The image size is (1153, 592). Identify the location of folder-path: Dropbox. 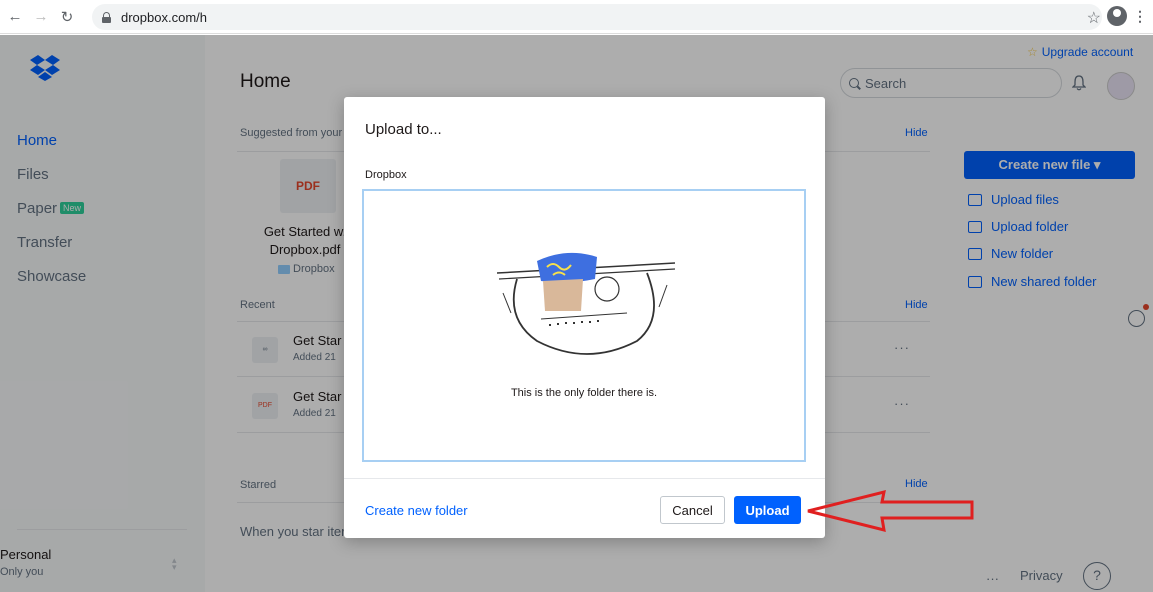
(386, 175).